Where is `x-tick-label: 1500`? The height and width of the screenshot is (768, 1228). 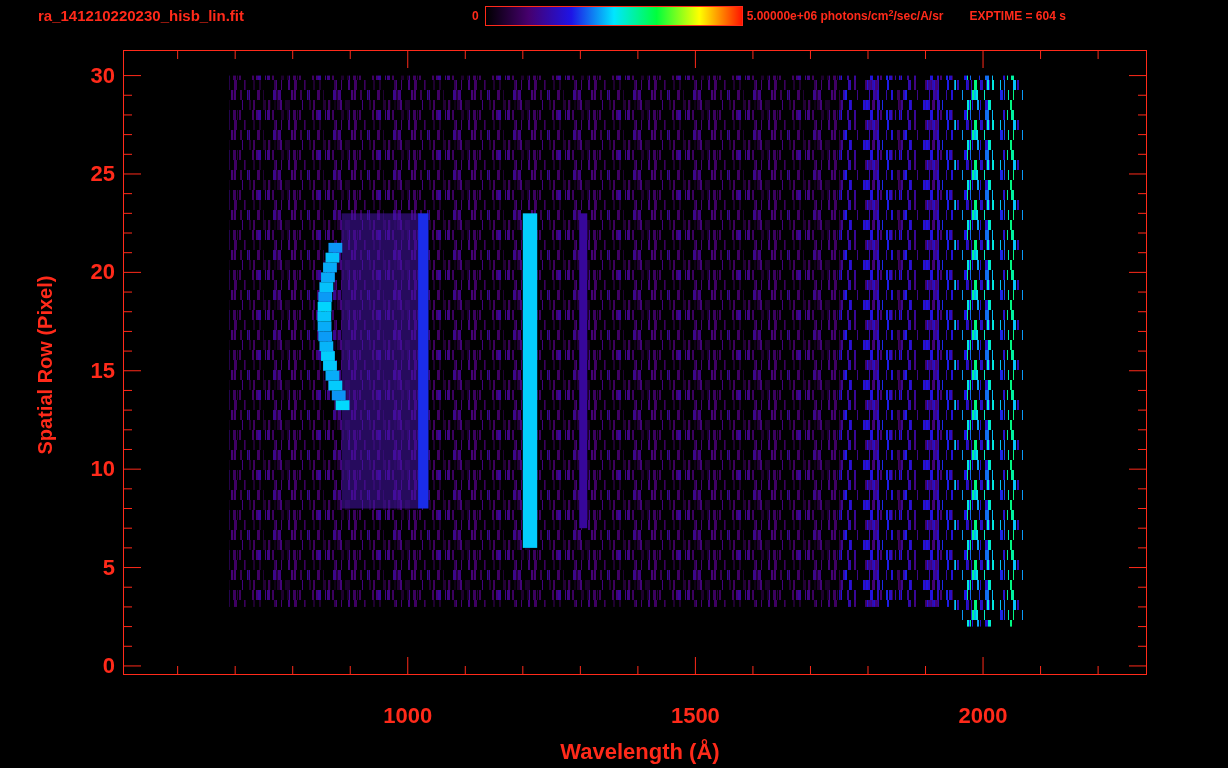 x-tick-label: 1500 is located at coordinates (695, 716).